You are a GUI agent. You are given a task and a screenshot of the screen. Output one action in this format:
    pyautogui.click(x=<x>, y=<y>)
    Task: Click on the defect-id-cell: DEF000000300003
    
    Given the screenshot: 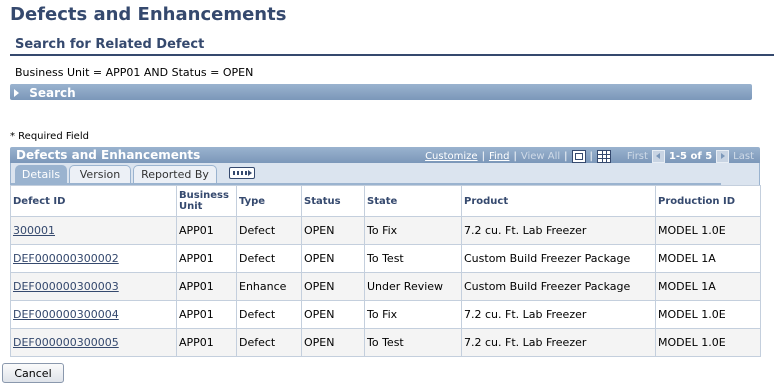 What is the action you would take?
    pyautogui.click(x=93, y=286)
    